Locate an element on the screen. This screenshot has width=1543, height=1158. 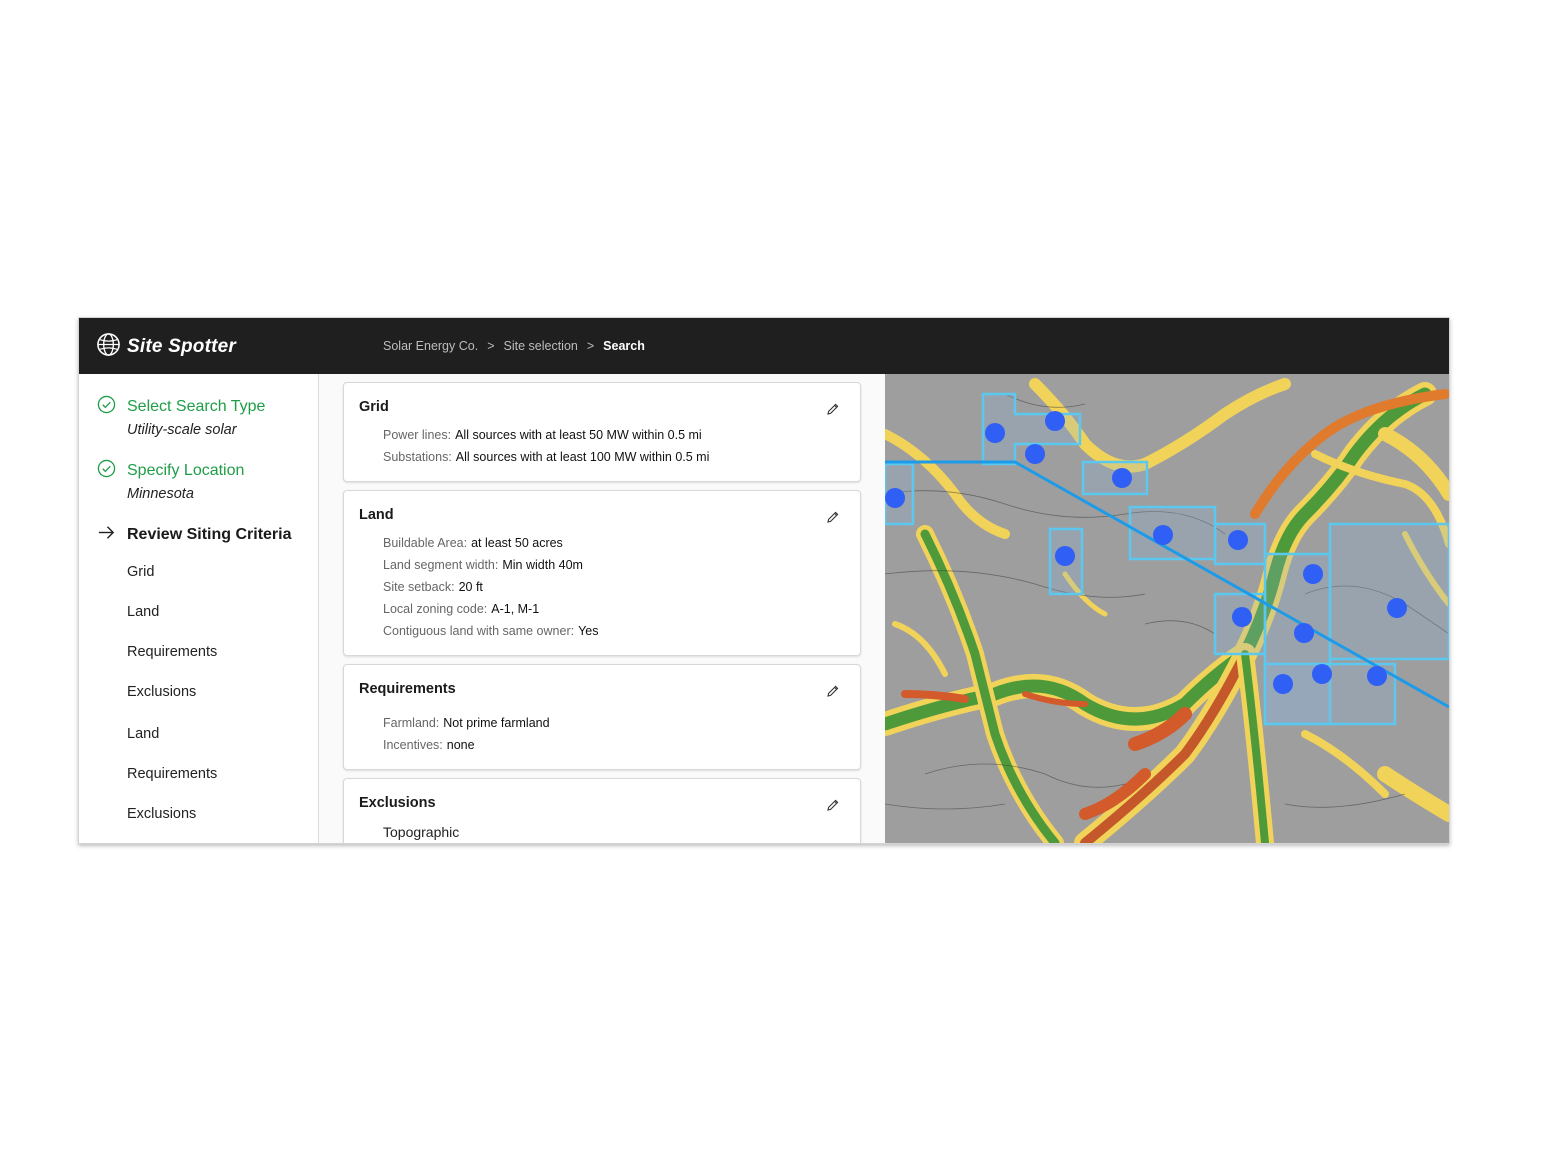
criteria-row: Site setback: 20 ft is located at coordinates (433, 587).